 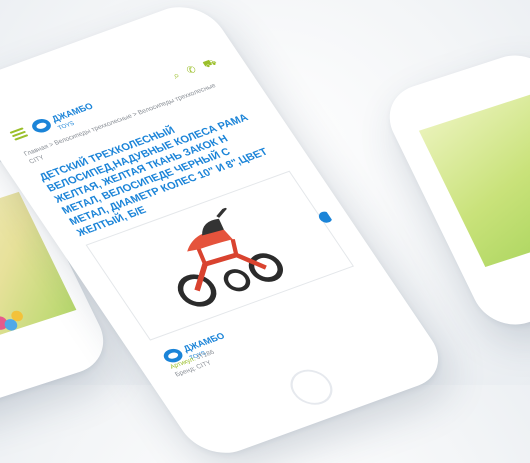 What do you see at coordinates (230, 256) in the screenshot?
I see `tricycle-image` at bounding box center [230, 256].